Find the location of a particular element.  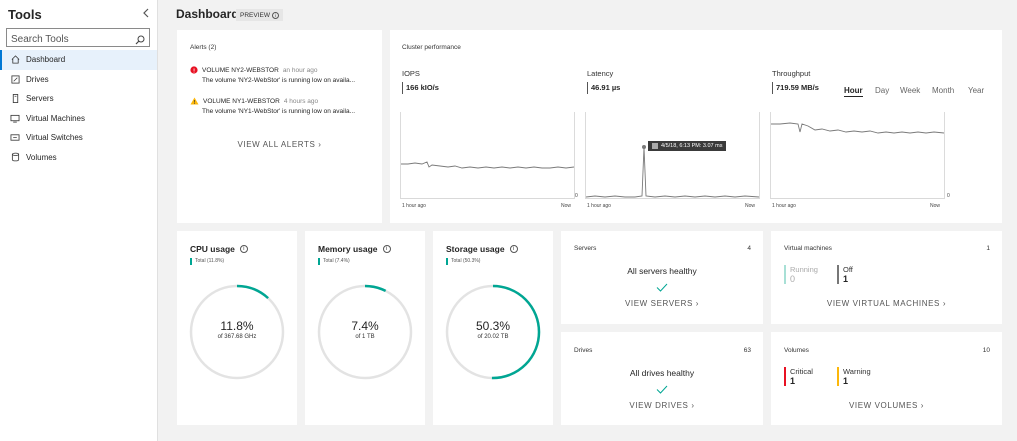

search-icon is located at coordinates (140, 41).